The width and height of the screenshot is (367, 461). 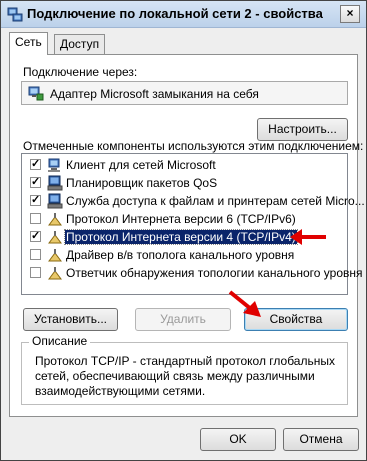 I want to click on tab-network: Сеть, so click(x=28, y=43).